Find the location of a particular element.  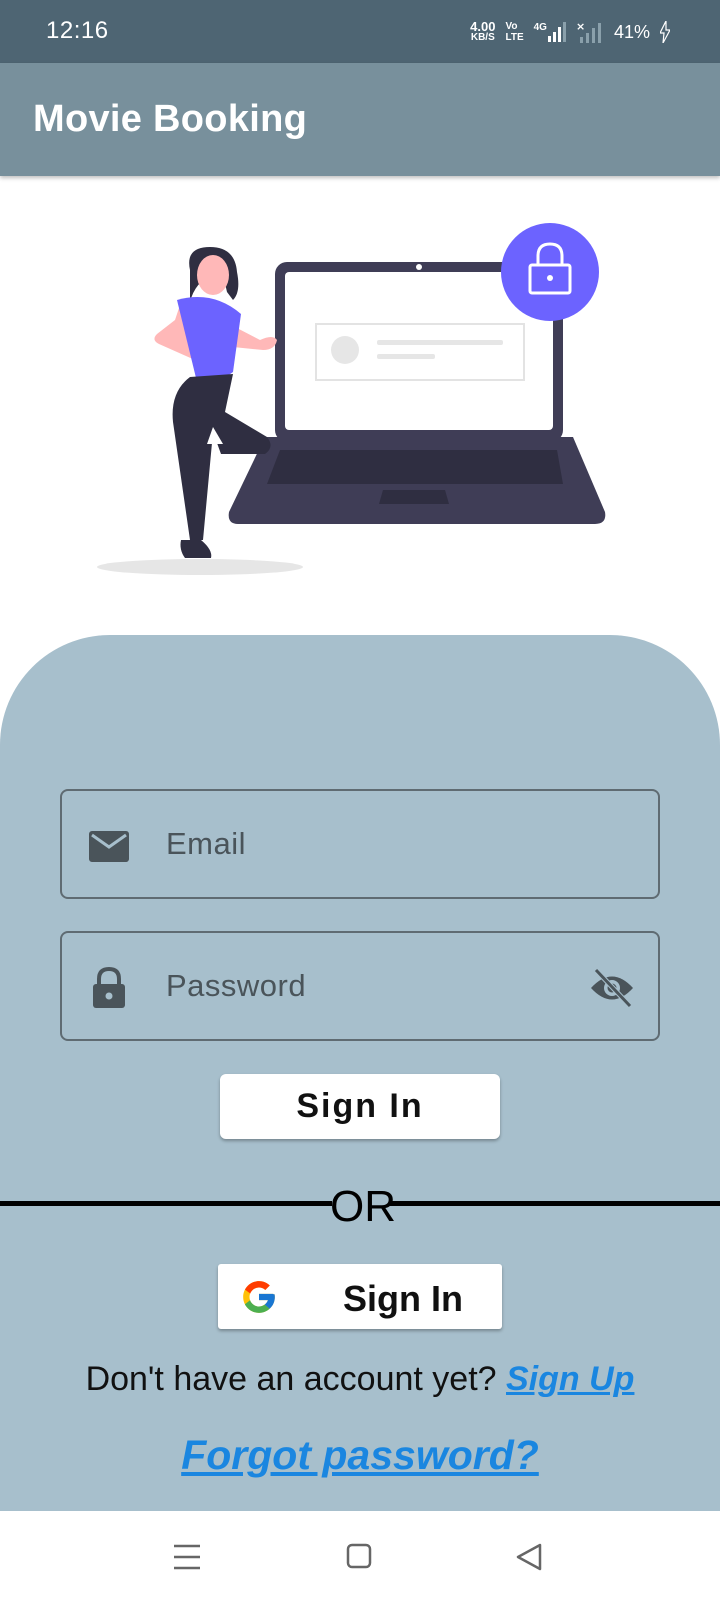

volte-bottom: LTE is located at coordinates (514, 37).